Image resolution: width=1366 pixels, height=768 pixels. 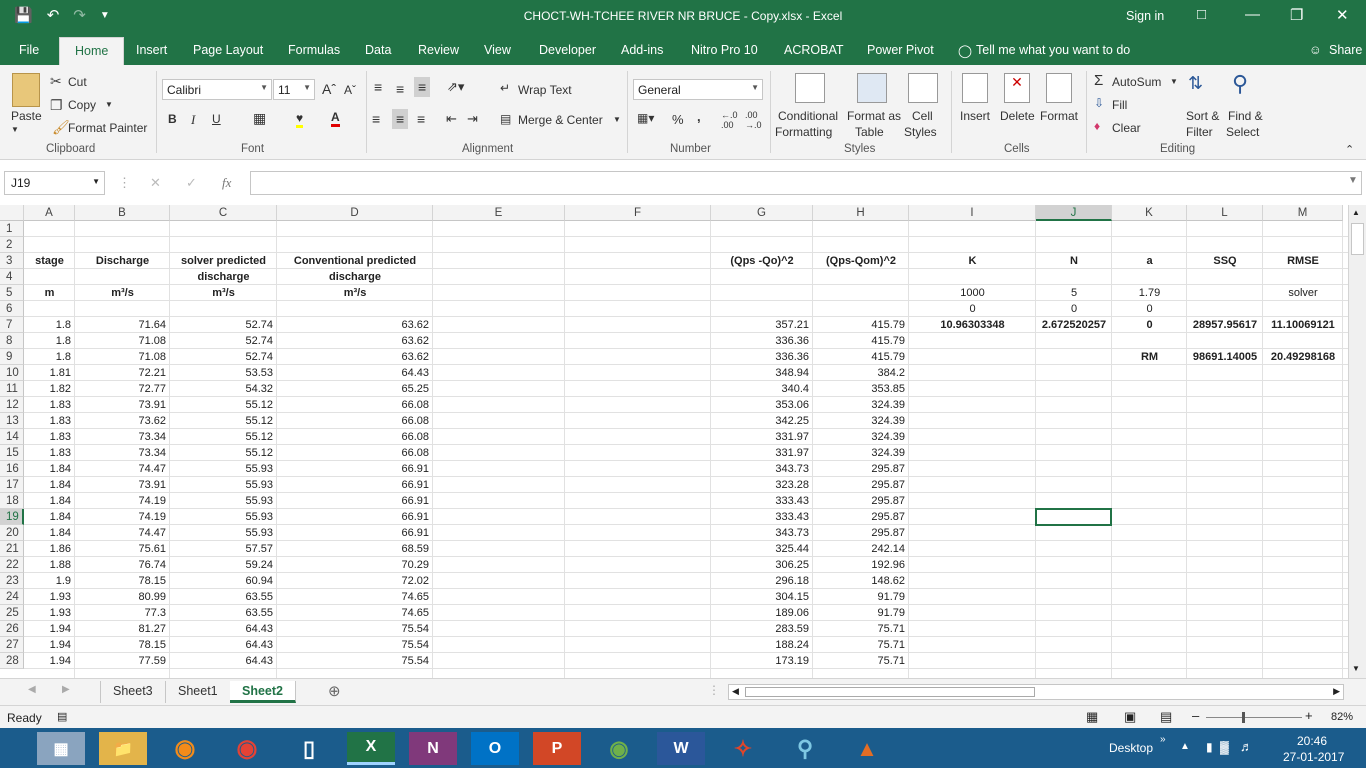 What do you see at coordinates (122, 469) in the screenshot?
I see `table-cell: 74.47` at bounding box center [122, 469].